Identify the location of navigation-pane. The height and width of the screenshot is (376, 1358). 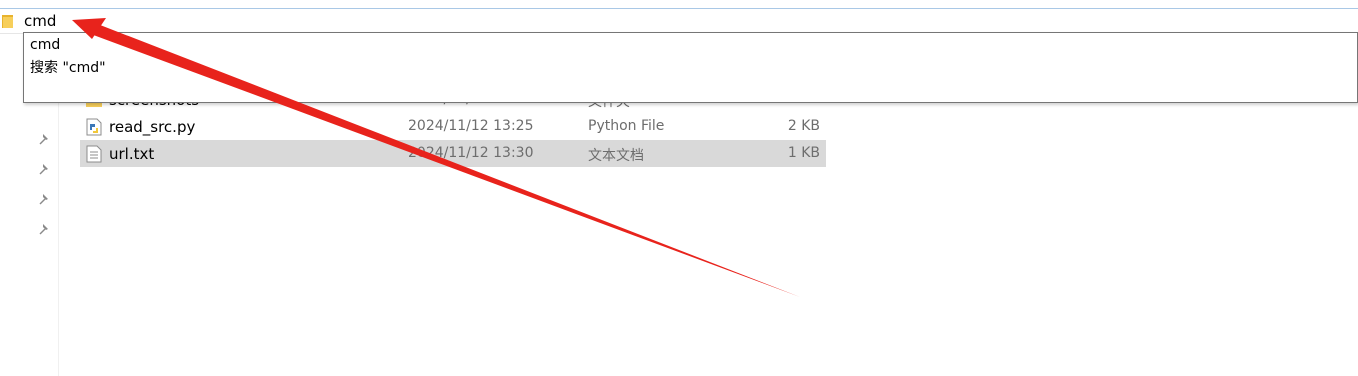
(29, 233).